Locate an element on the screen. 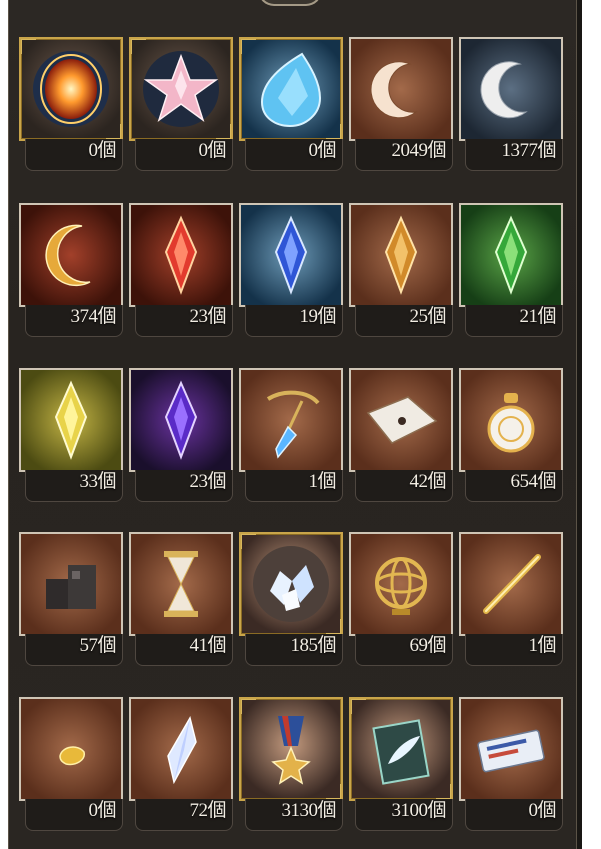  stone-blocks-icon is located at coordinates (71, 587).